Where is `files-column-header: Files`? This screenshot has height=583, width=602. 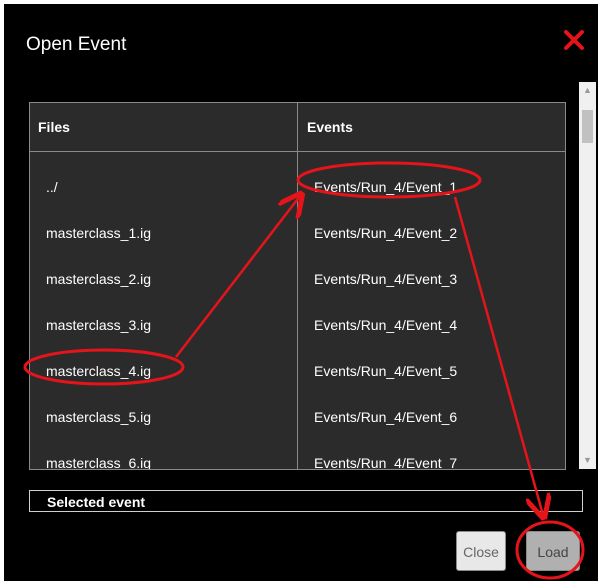
files-column-header: Files is located at coordinates (54, 127).